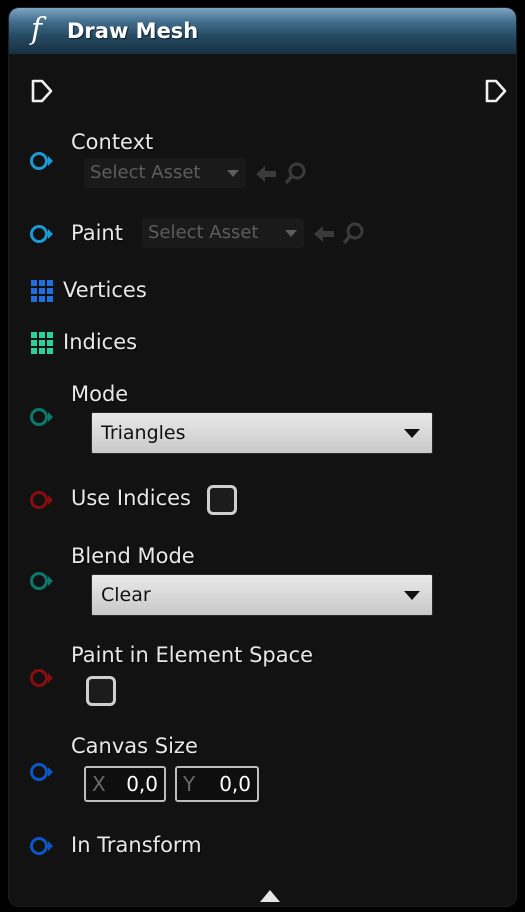  What do you see at coordinates (100, 394) in the screenshot?
I see `mode-label: Mode` at bounding box center [100, 394].